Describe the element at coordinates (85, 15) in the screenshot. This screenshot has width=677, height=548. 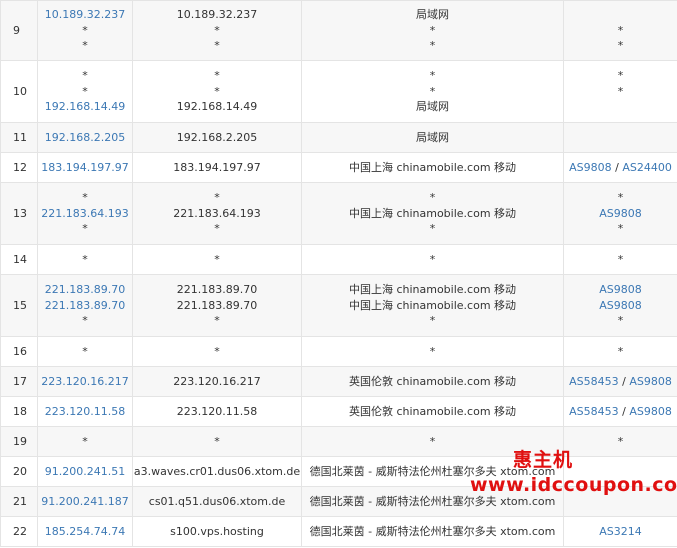
I see `ip-link: 10.189.32.237` at that location.